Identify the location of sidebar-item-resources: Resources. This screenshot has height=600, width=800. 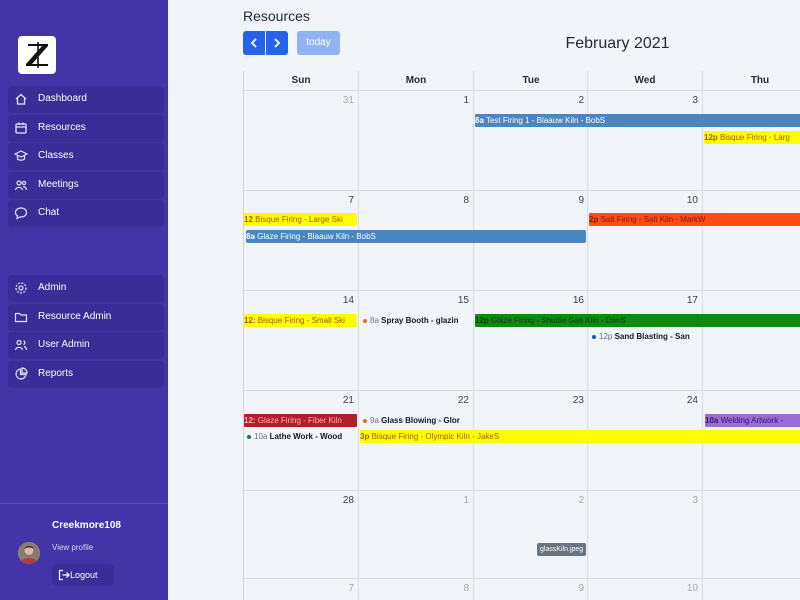
(86, 128).